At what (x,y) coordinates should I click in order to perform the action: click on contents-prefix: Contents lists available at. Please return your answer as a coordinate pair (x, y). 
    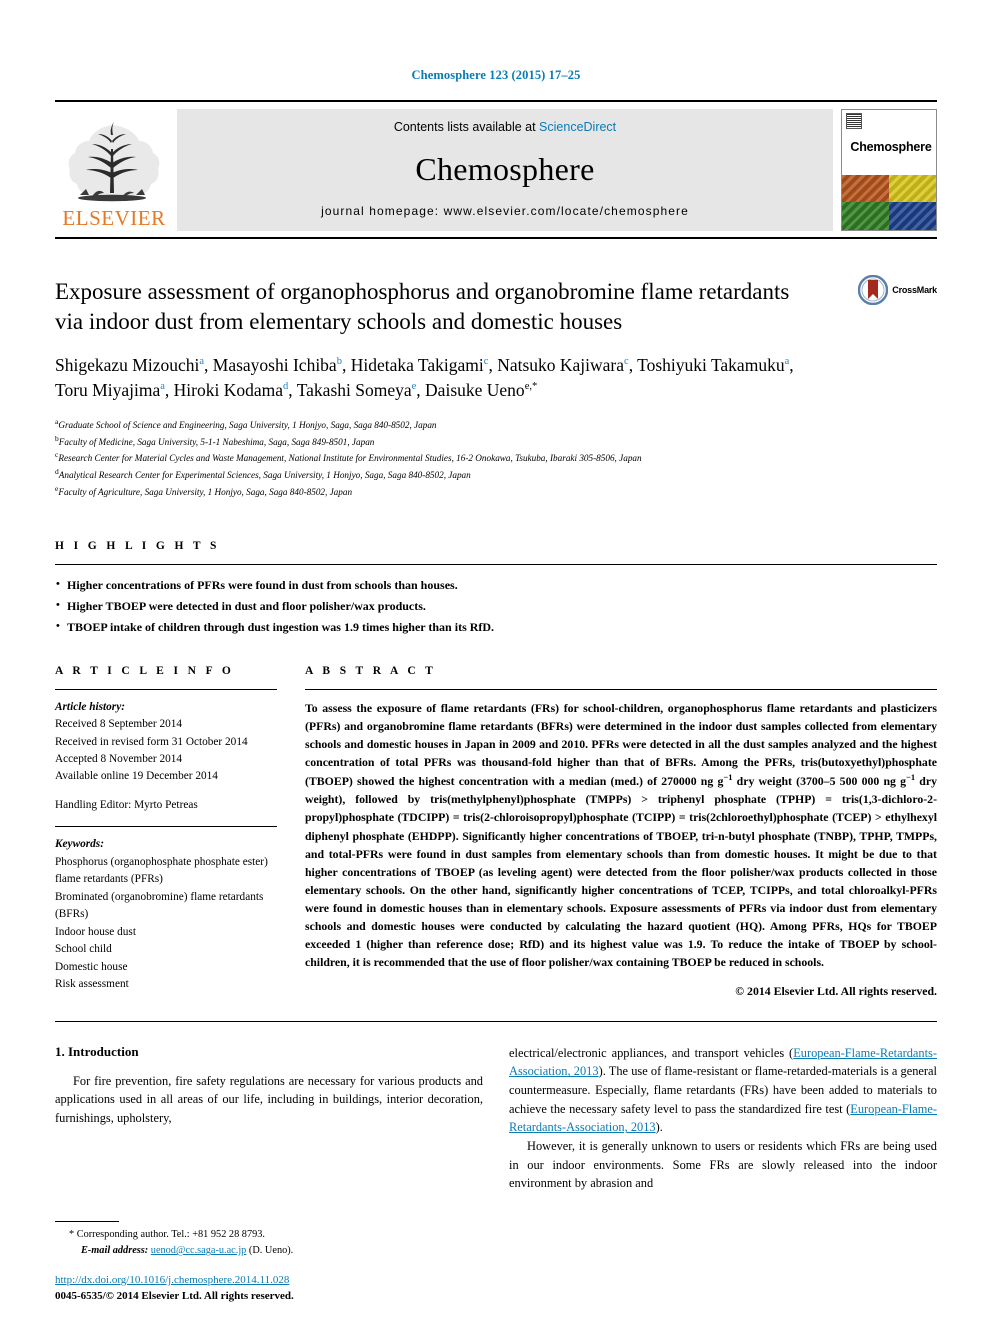
    Looking at the image, I should click on (466, 127).